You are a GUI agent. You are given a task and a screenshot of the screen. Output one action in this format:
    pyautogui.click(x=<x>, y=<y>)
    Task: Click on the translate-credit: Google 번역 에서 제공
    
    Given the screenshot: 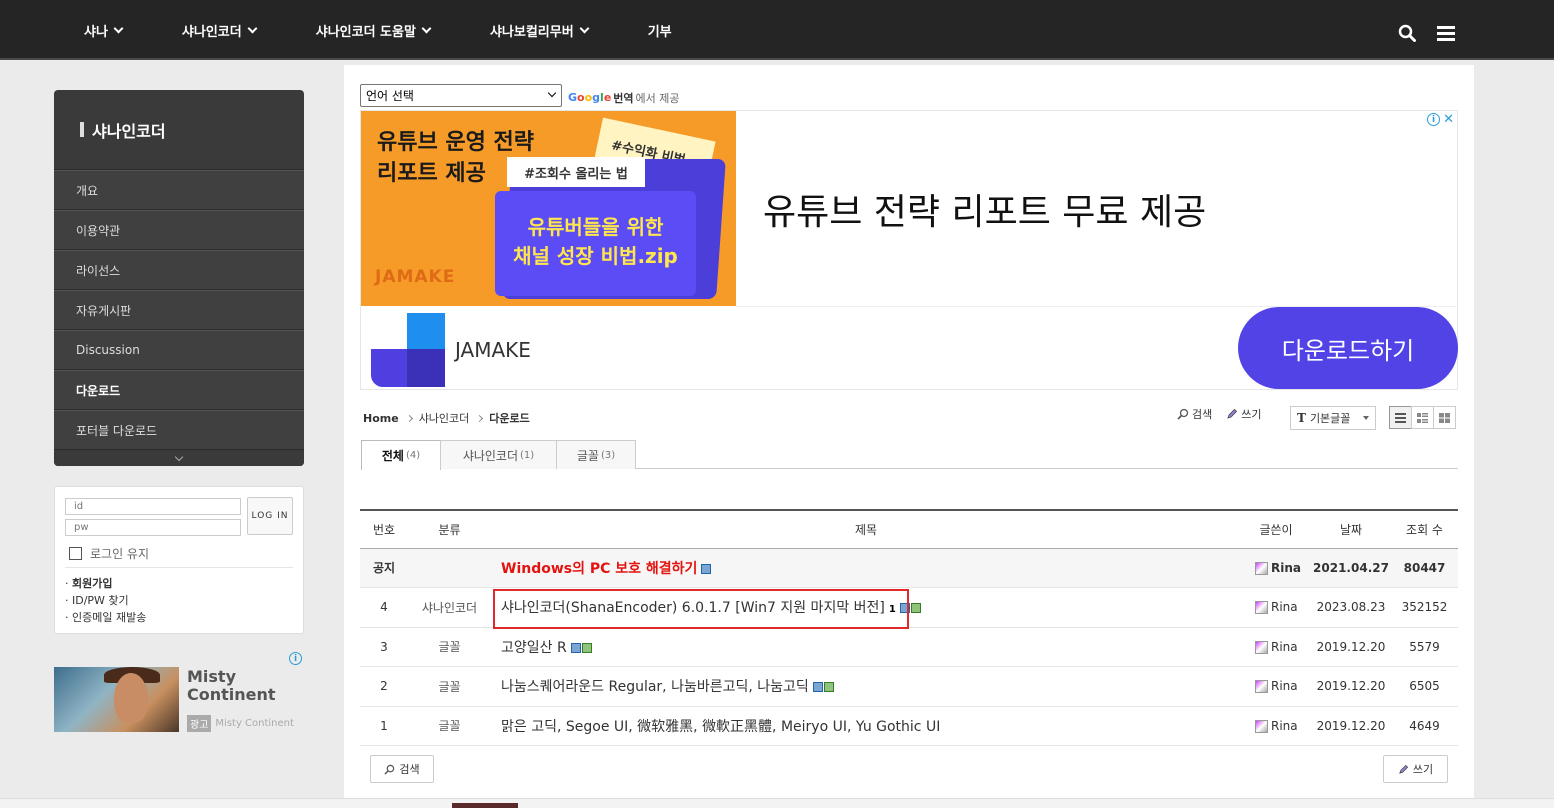 What is the action you would take?
    pyautogui.click(x=624, y=98)
    